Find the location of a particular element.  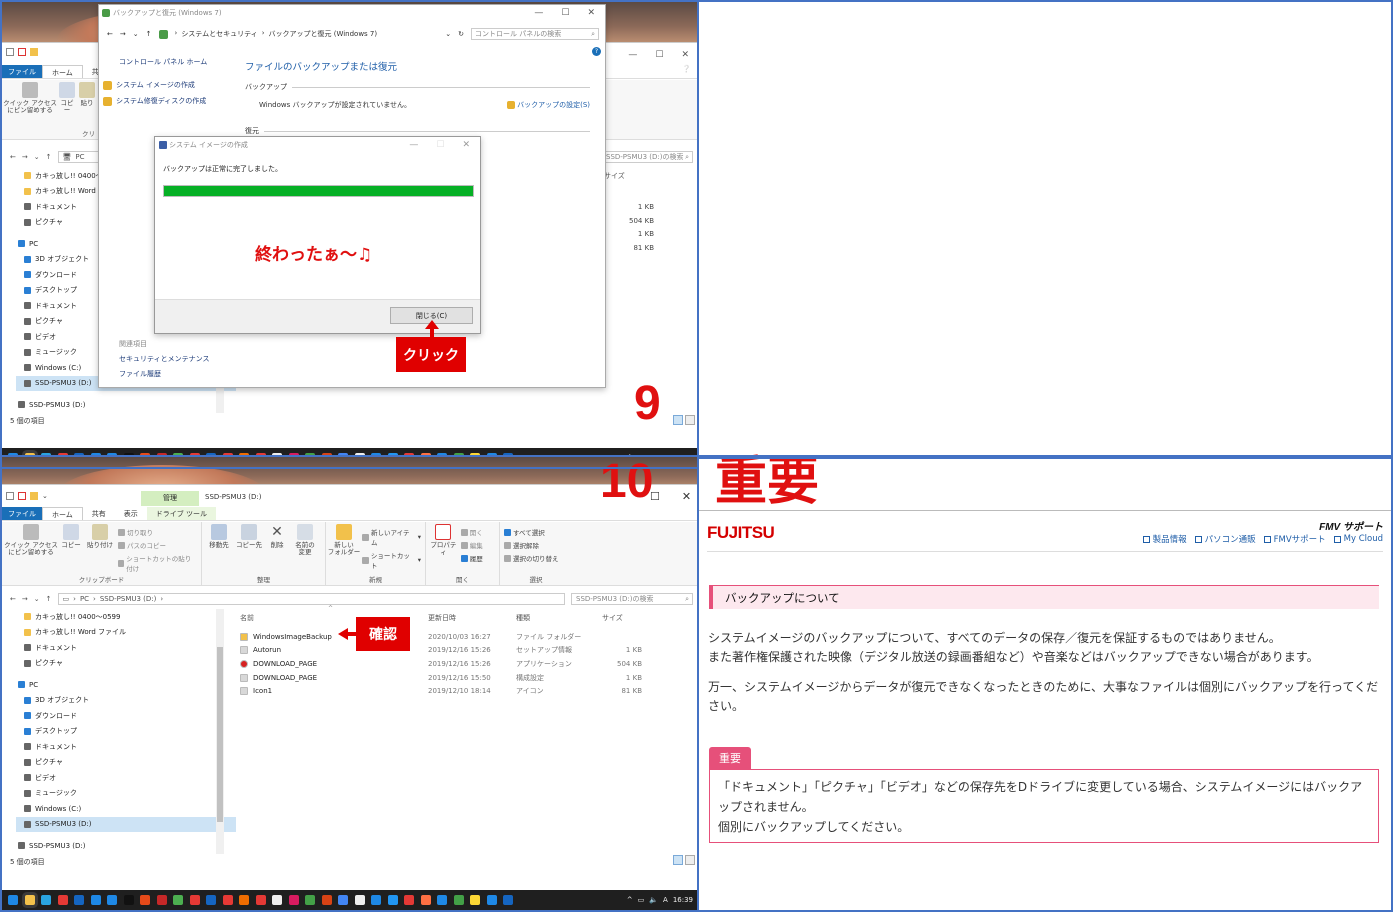

ime-indicator-icon: A is located at coordinates (665, 900).